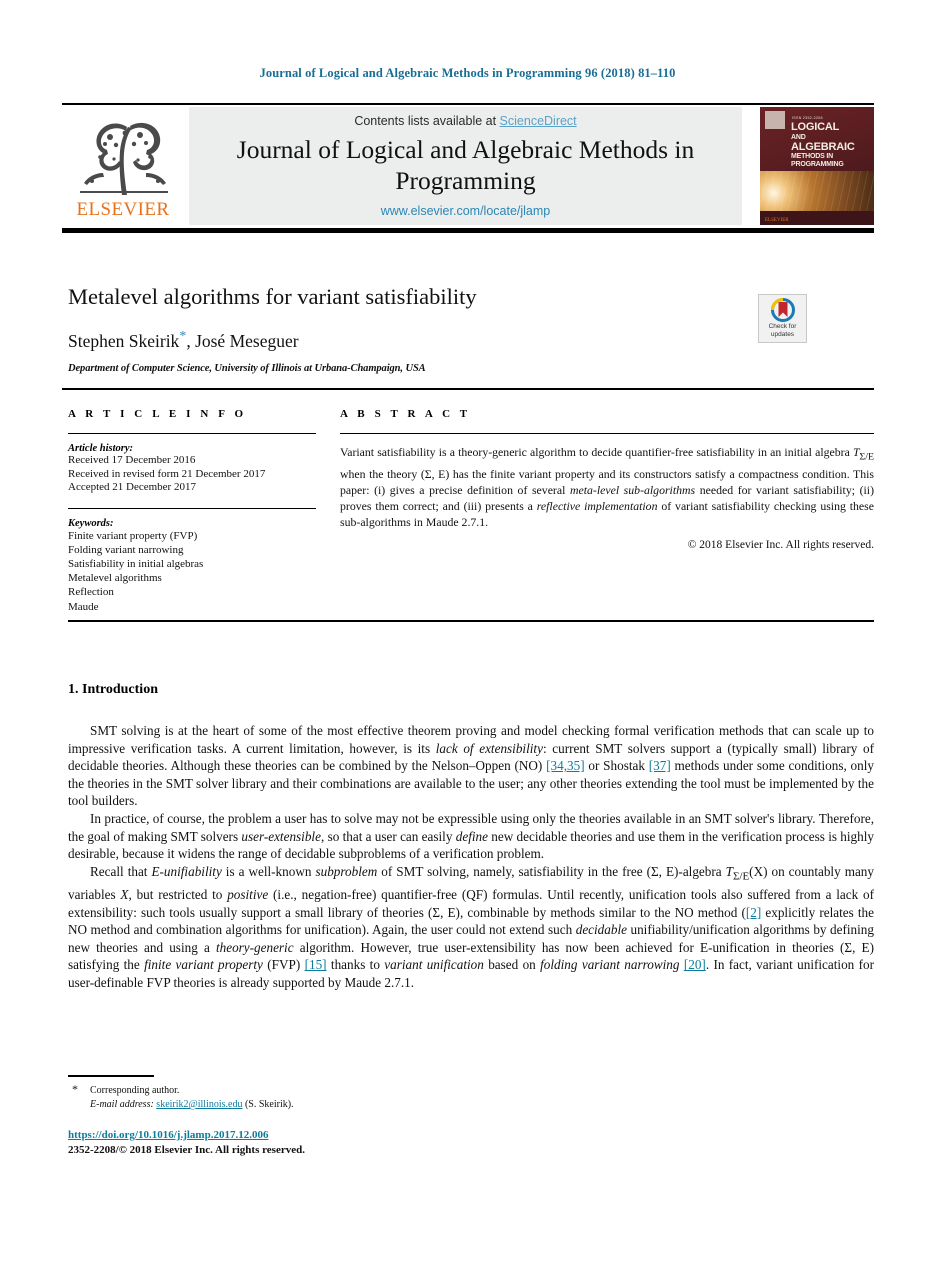 The width and height of the screenshot is (935, 1266). I want to click on keyword-item: Folding variant narrowing, so click(126, 549).